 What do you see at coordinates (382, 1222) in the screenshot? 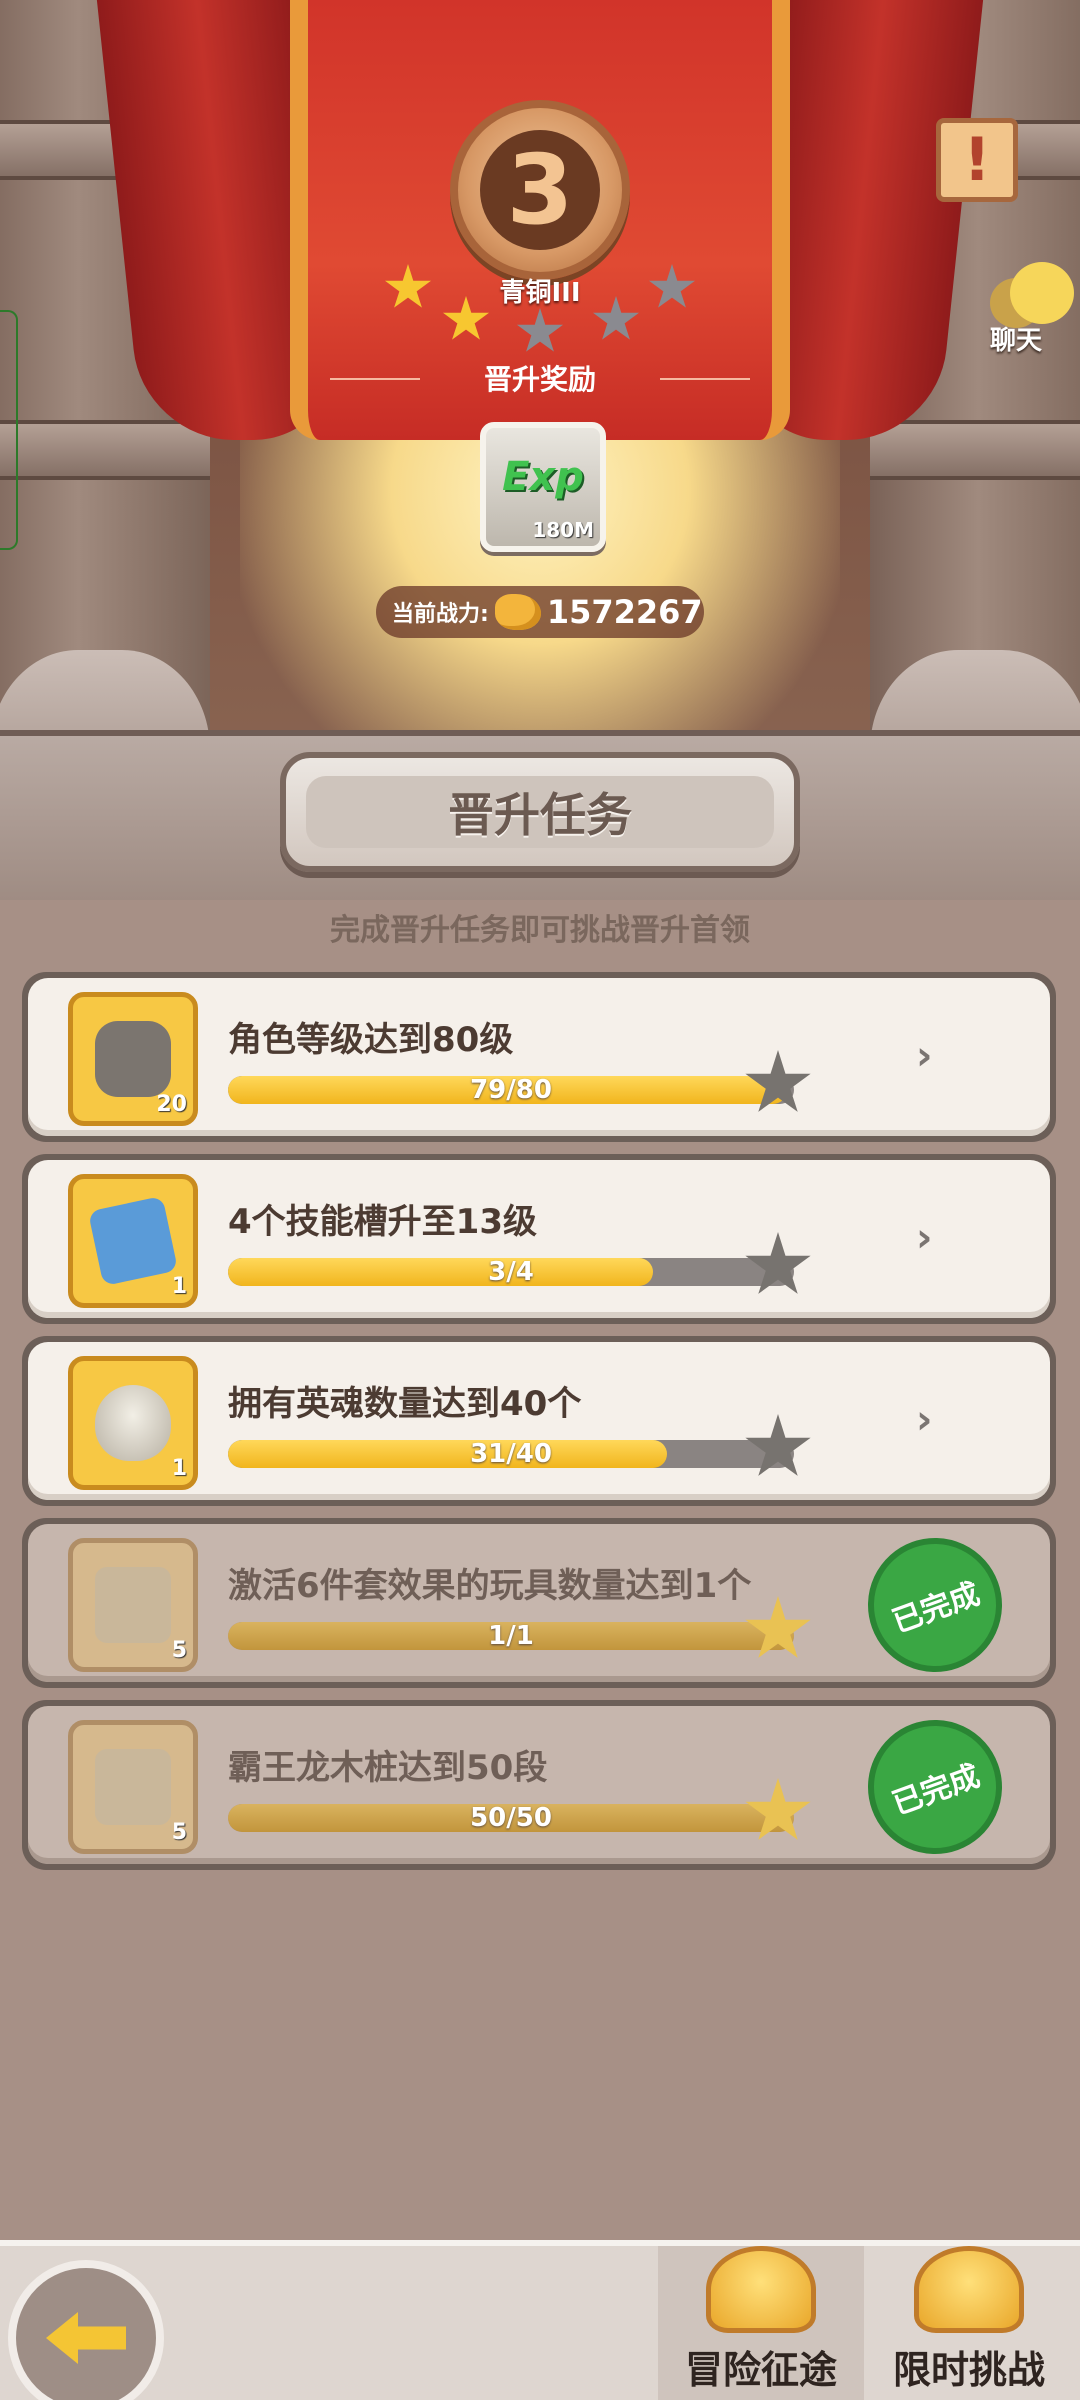
I see `task-title: 4个技能槽升至13级` at bounding box center [382, 1222].